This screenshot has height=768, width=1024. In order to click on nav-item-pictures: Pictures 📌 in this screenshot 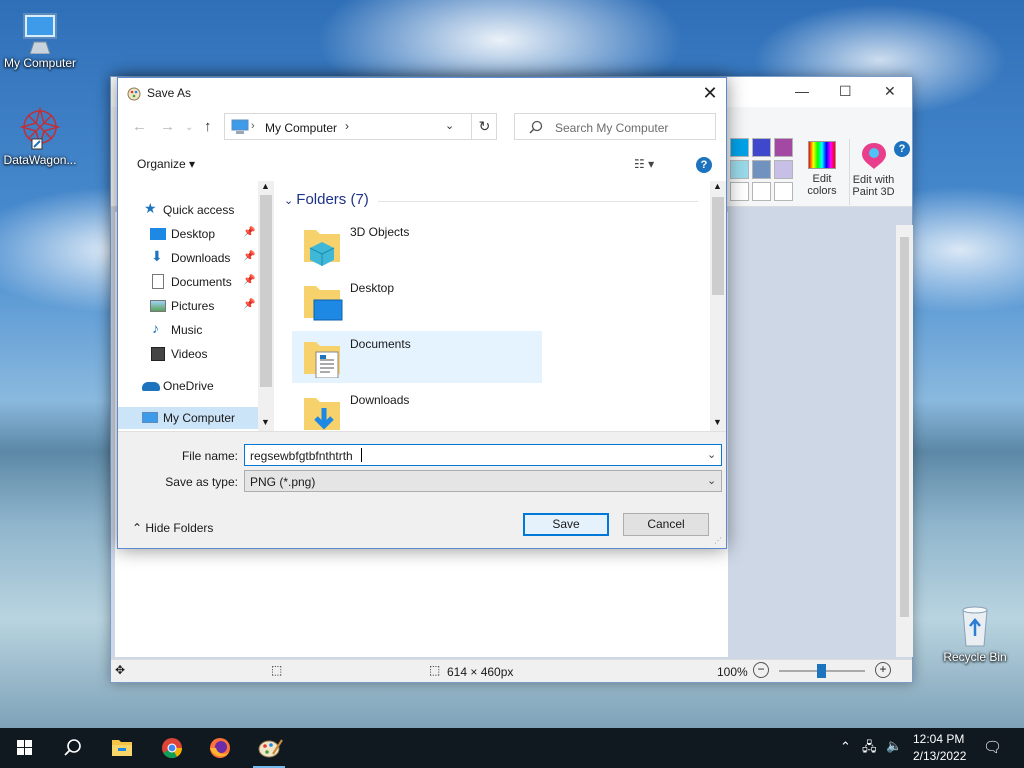, I will do `click(188, 306)`.